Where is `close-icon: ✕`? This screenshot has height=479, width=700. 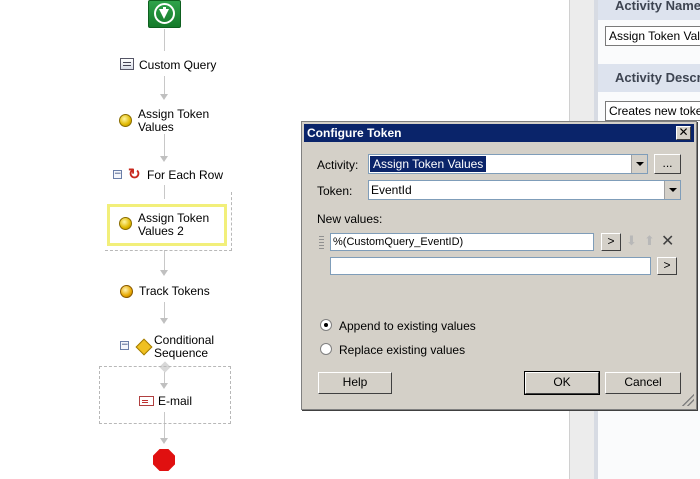 close-icon: ✕ is located at coordinates (683, 133).